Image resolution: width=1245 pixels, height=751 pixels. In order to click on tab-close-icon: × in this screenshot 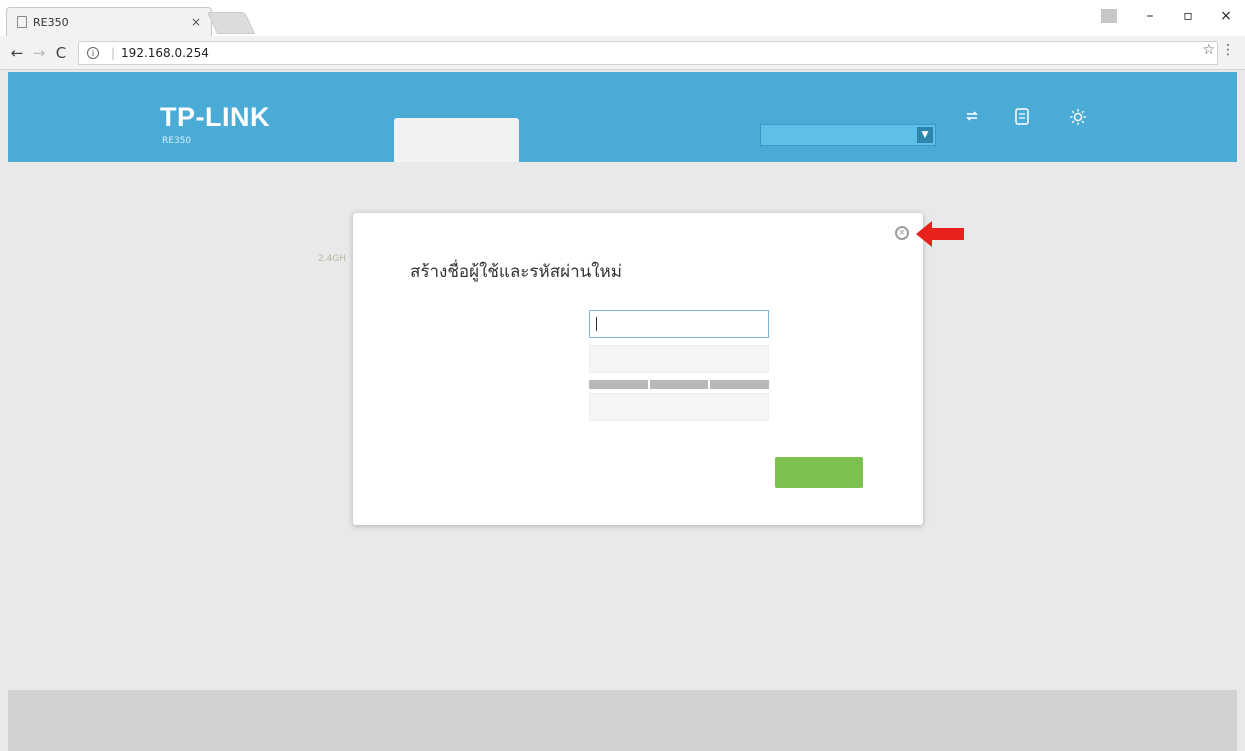, I will do `click(196, 22)`.